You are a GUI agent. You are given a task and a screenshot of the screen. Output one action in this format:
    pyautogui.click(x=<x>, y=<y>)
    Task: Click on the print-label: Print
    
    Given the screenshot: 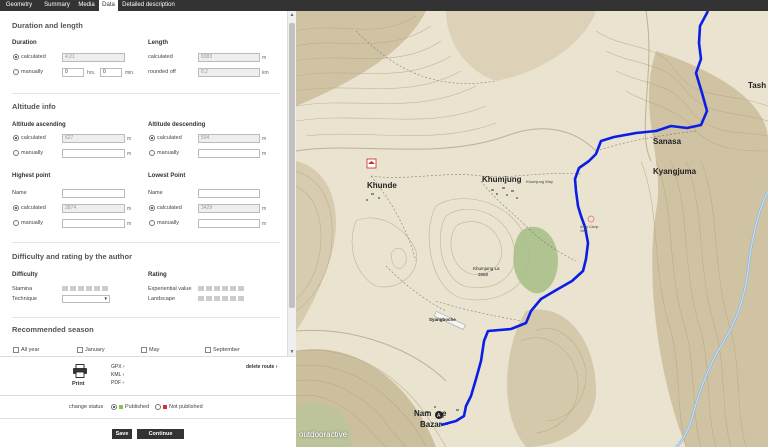 What is the action you would take?
    pyautogui.click(x=78, y=384)
    